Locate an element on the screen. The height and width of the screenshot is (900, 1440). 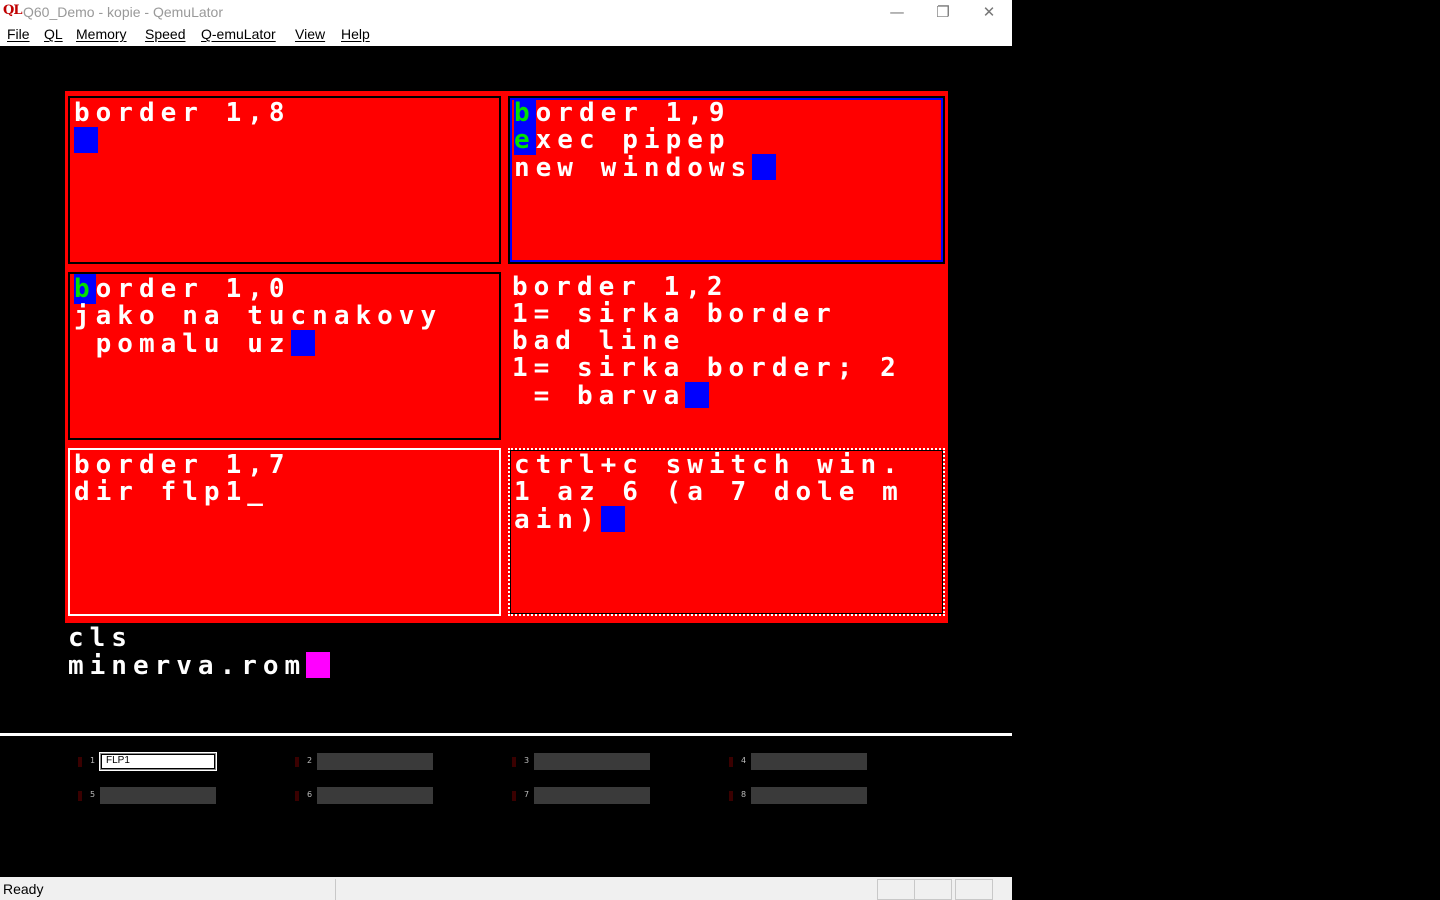
console-line: xec pipep is located at coordinates (633, 140).